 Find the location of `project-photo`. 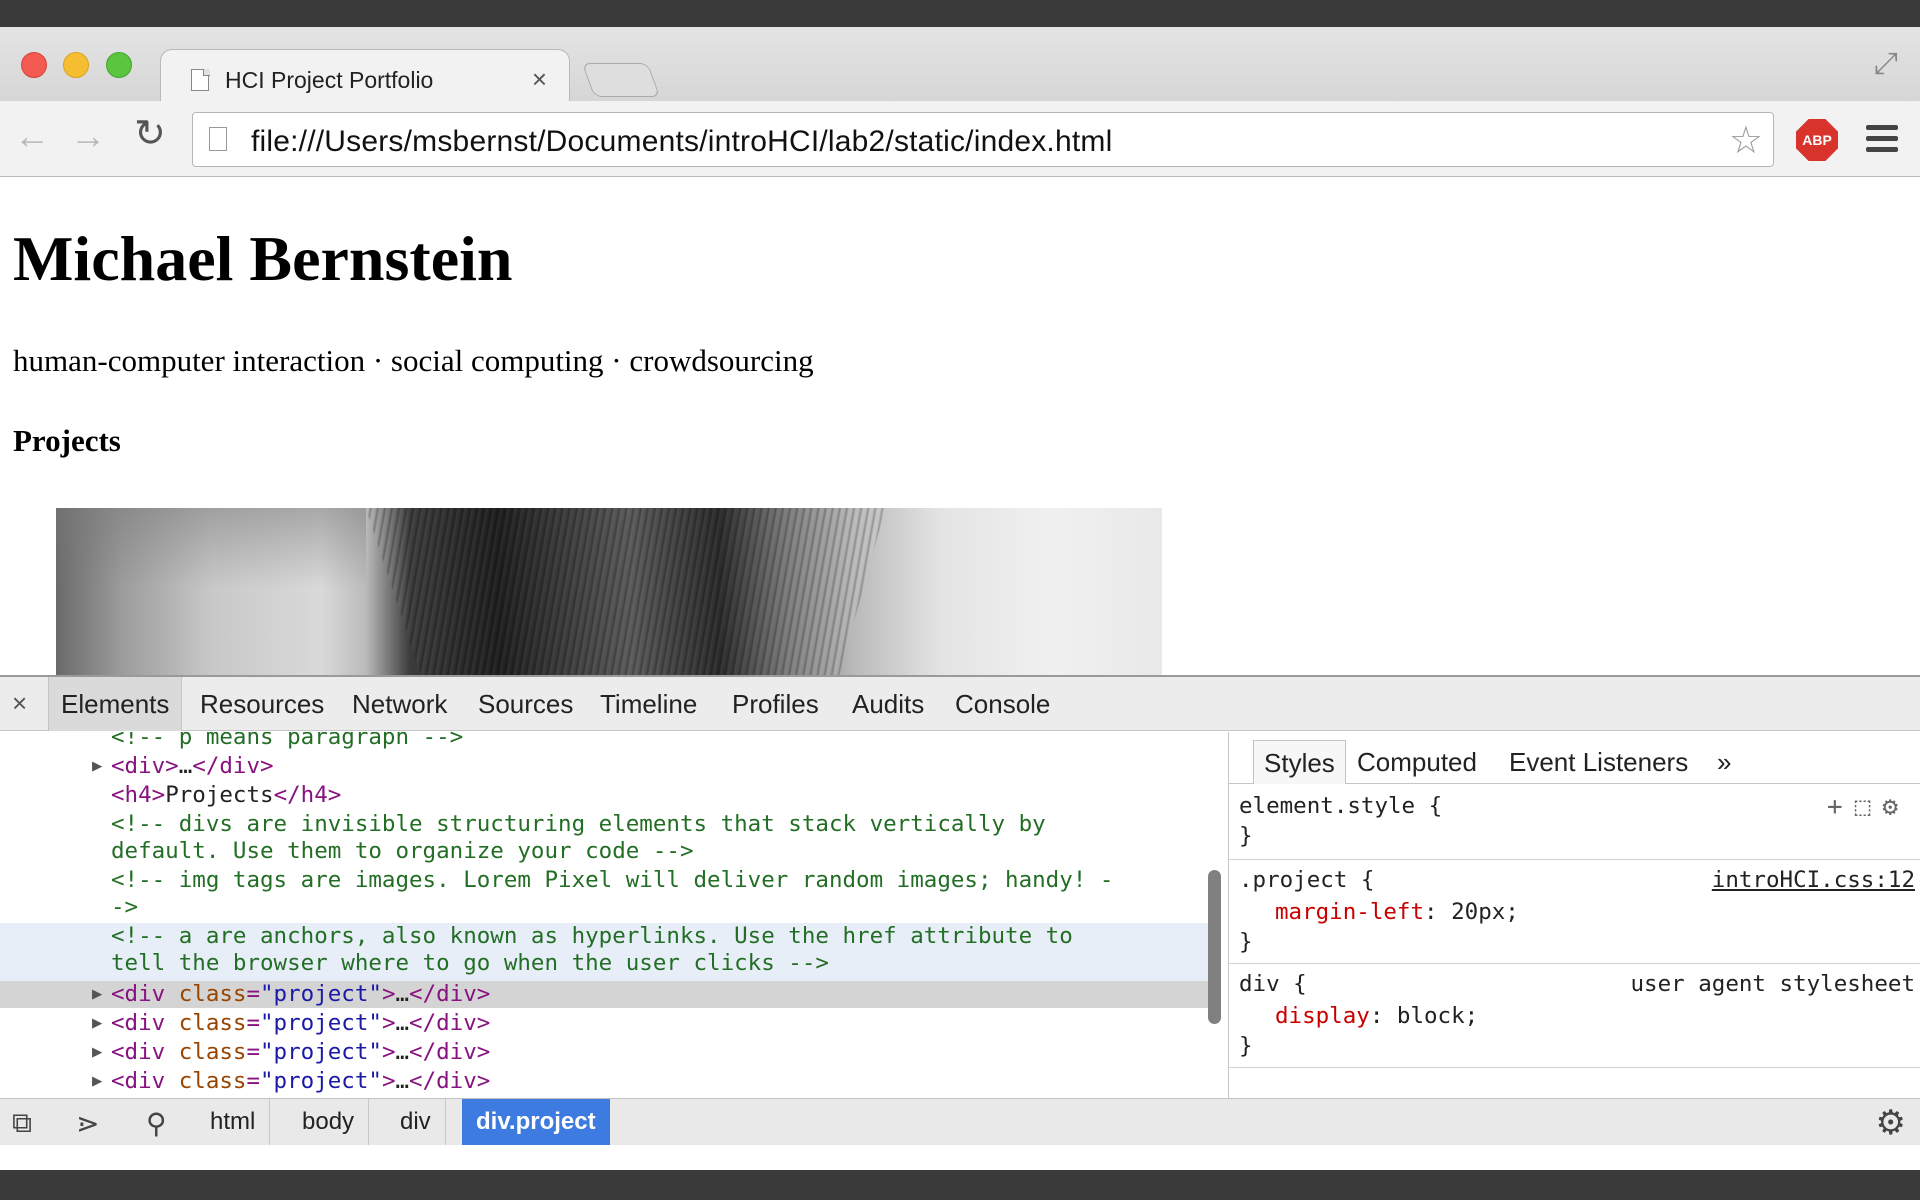

project-photo is located at coordinates (609, 605).